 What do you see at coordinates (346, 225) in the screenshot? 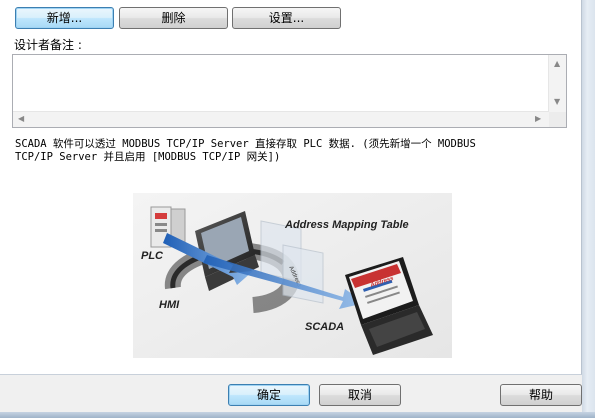
I see `address-mapping-title: Address Mapping Table` at bounding box center [346, 225].